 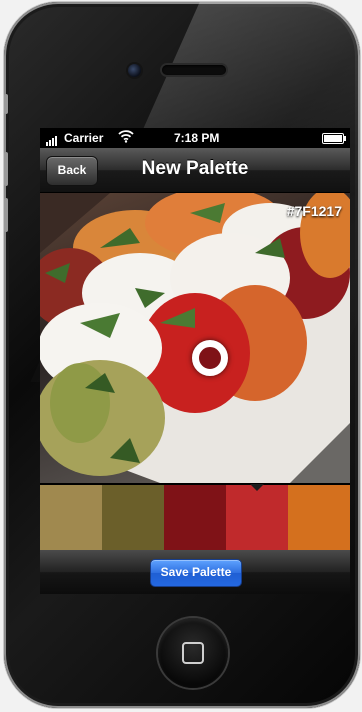 What do you see at coordinates (126, 138) in the screenshot?
I see `wifi-icon` at bounding box center [126, 138].